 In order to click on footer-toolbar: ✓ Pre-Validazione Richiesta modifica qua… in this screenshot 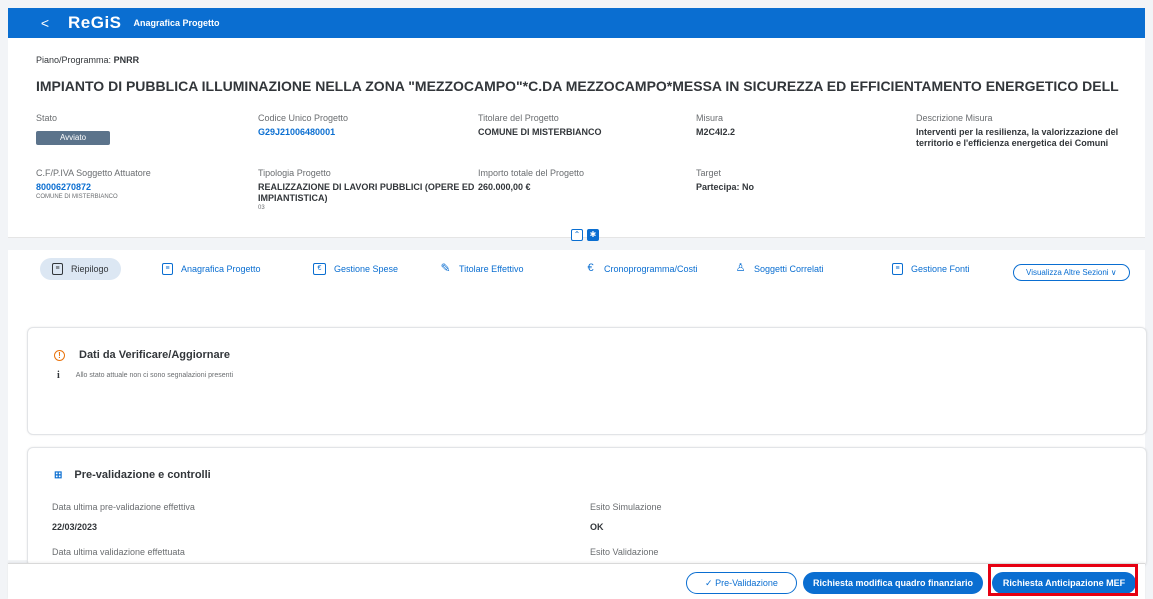, I will do `click(576, 581)`.